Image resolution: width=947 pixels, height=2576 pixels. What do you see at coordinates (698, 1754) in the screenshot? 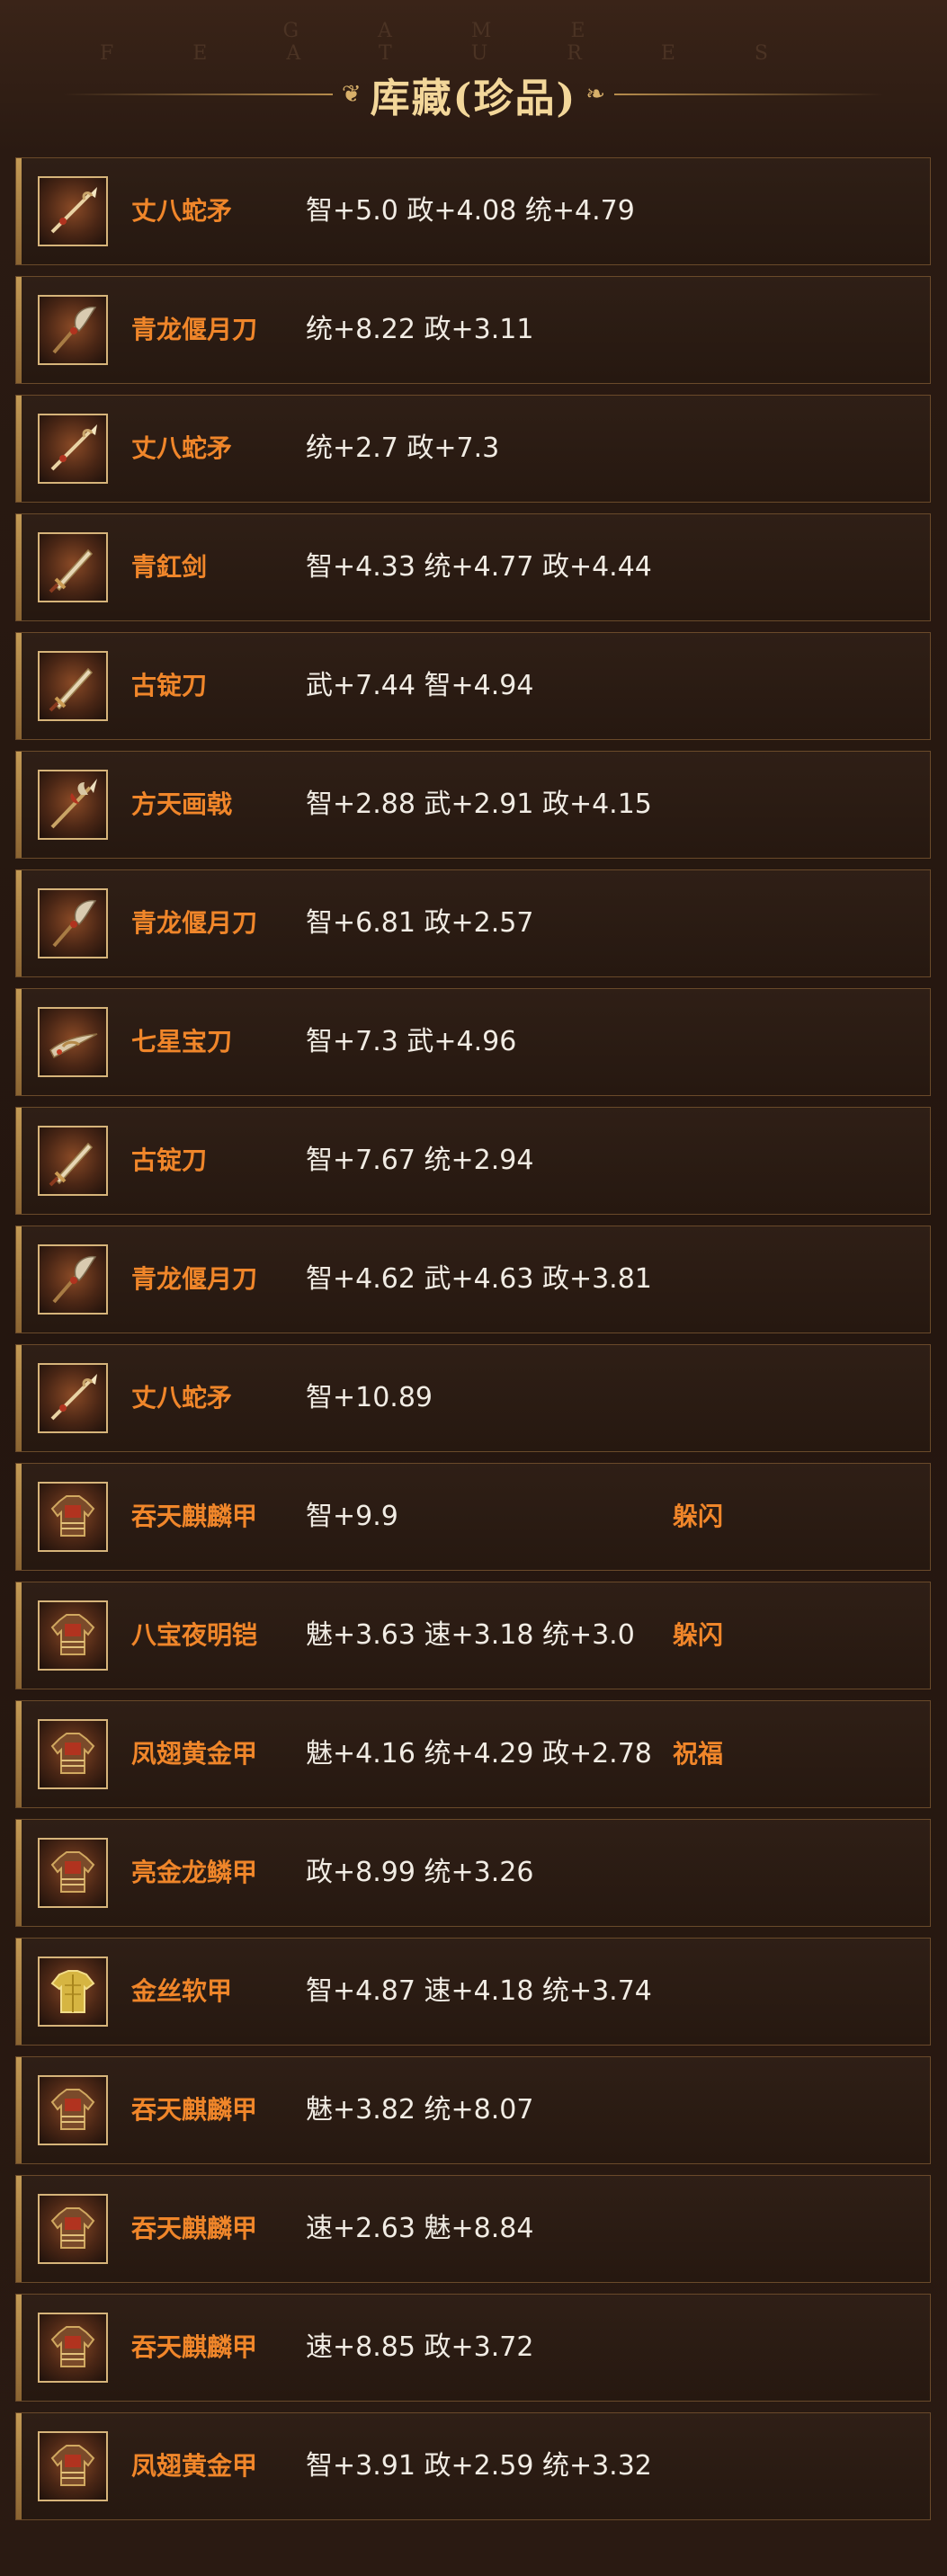
I see `item-skill: 祝福` at bounding box center [698, 1754].